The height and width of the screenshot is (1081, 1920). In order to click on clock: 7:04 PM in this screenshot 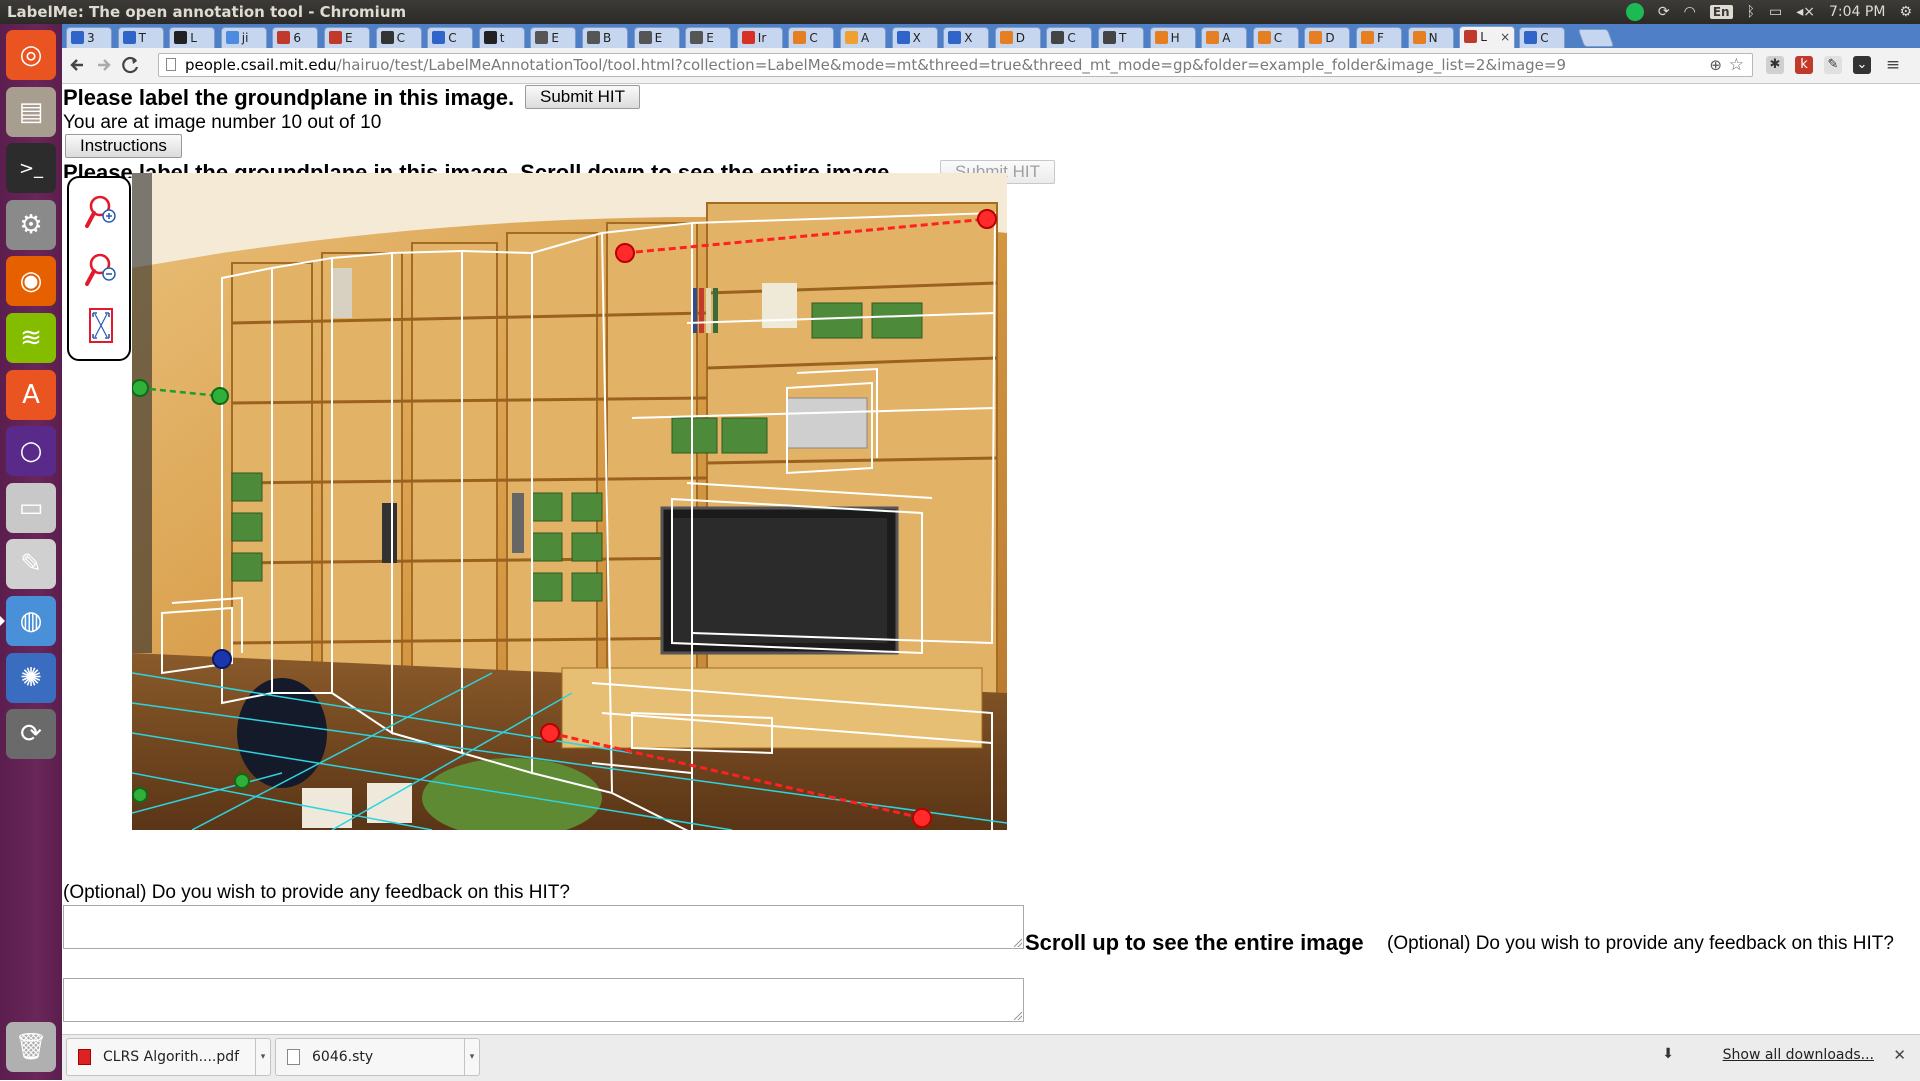, I will do `click(1857, 12)`.